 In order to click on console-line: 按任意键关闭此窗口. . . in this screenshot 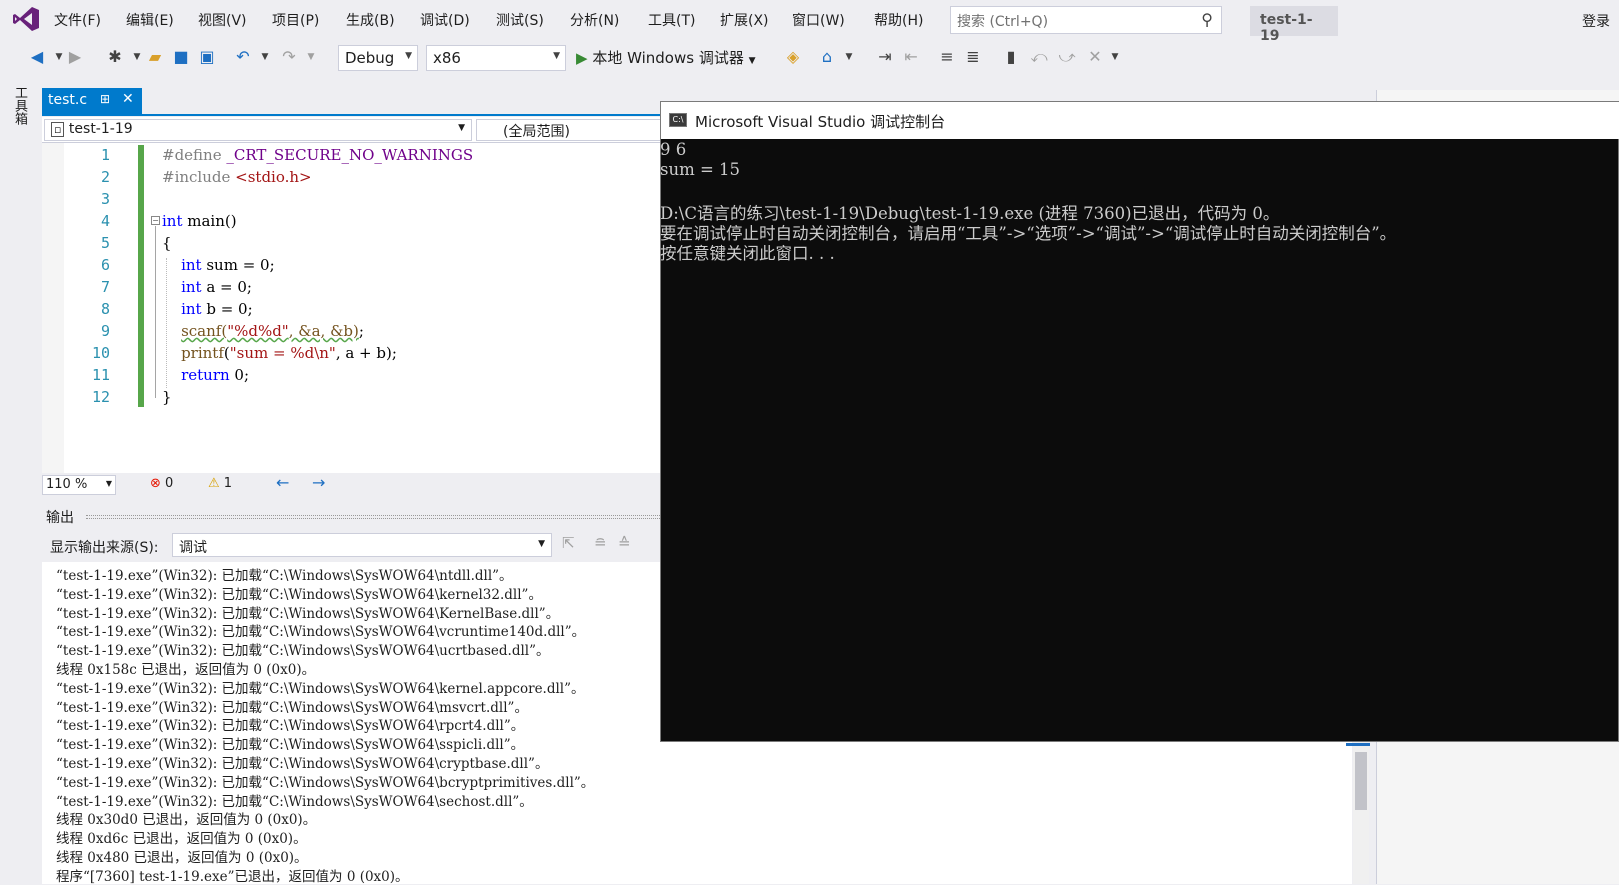, I will do `click(747, 253)`.